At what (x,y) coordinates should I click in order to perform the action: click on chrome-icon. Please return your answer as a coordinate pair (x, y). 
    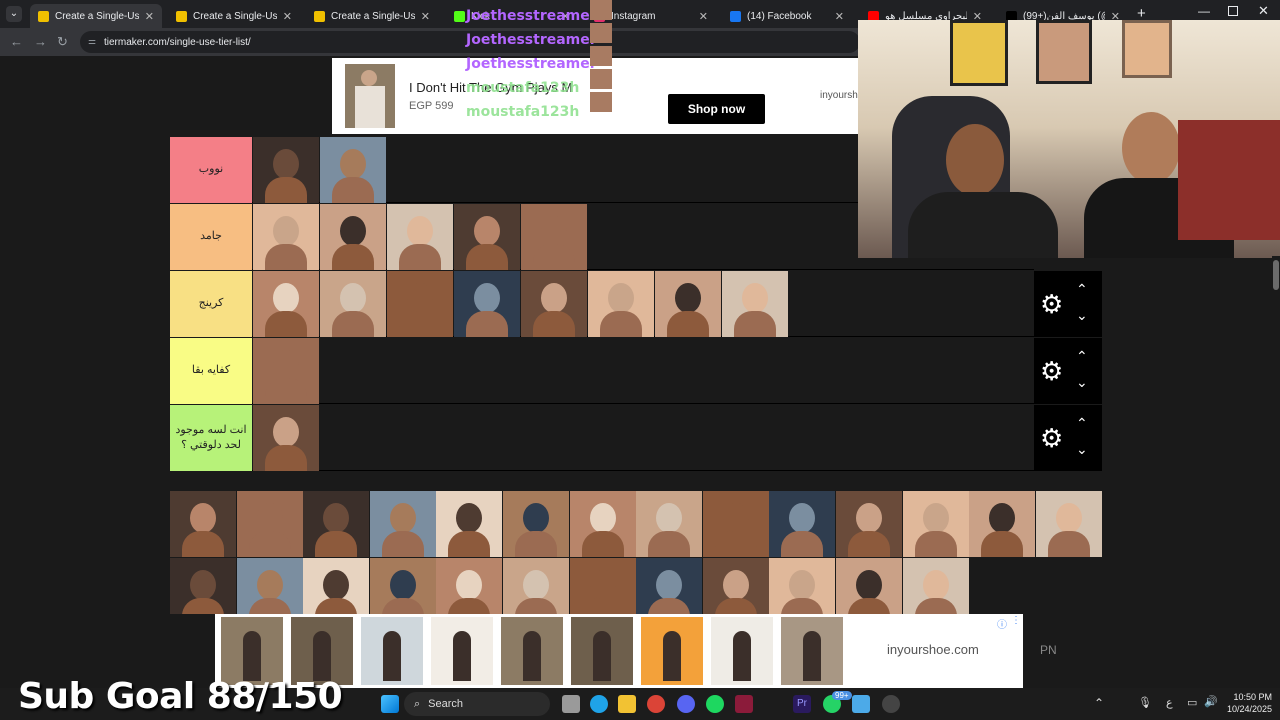
    Looking at the image, I should click on (656, 704).